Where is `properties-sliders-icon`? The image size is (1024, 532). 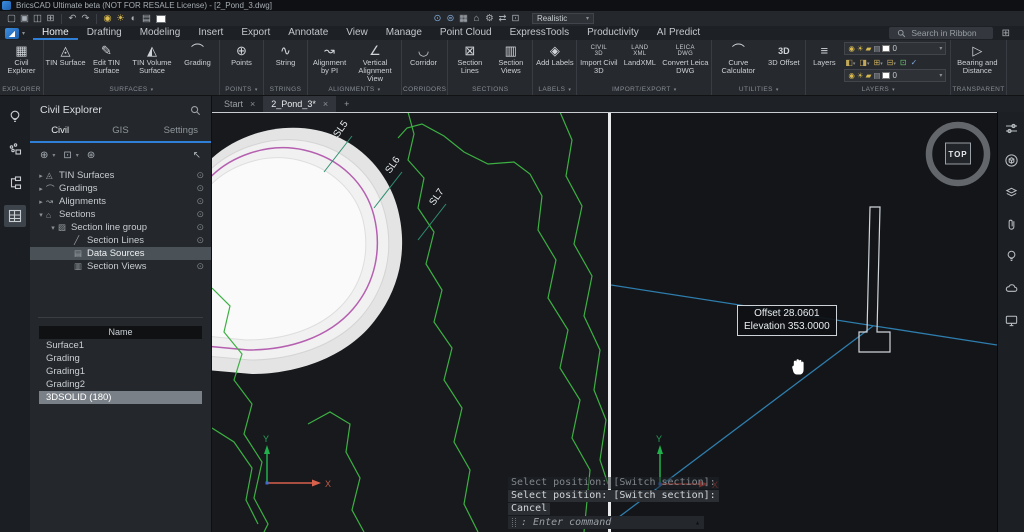
properties-sliders-icon is located at coordinates (1011, 131).